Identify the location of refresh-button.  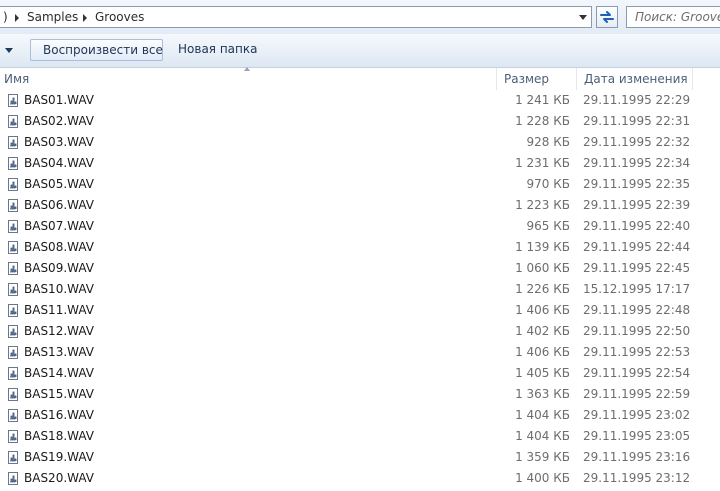
(607, 17).